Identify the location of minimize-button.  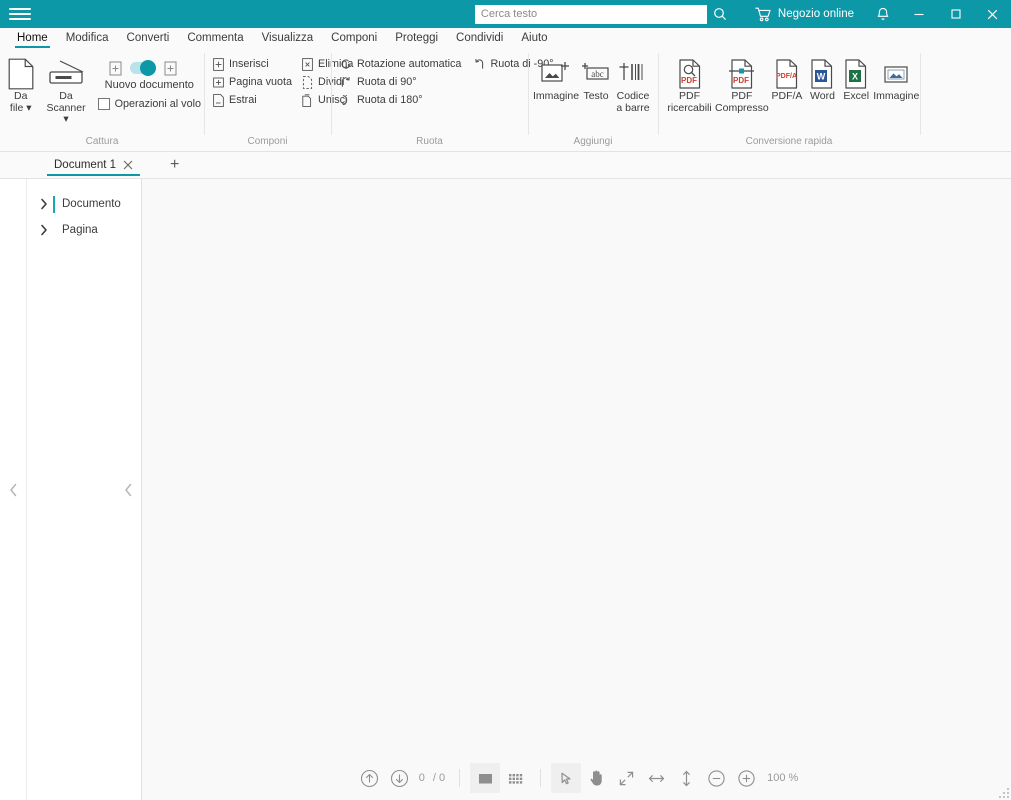
(918, 14).